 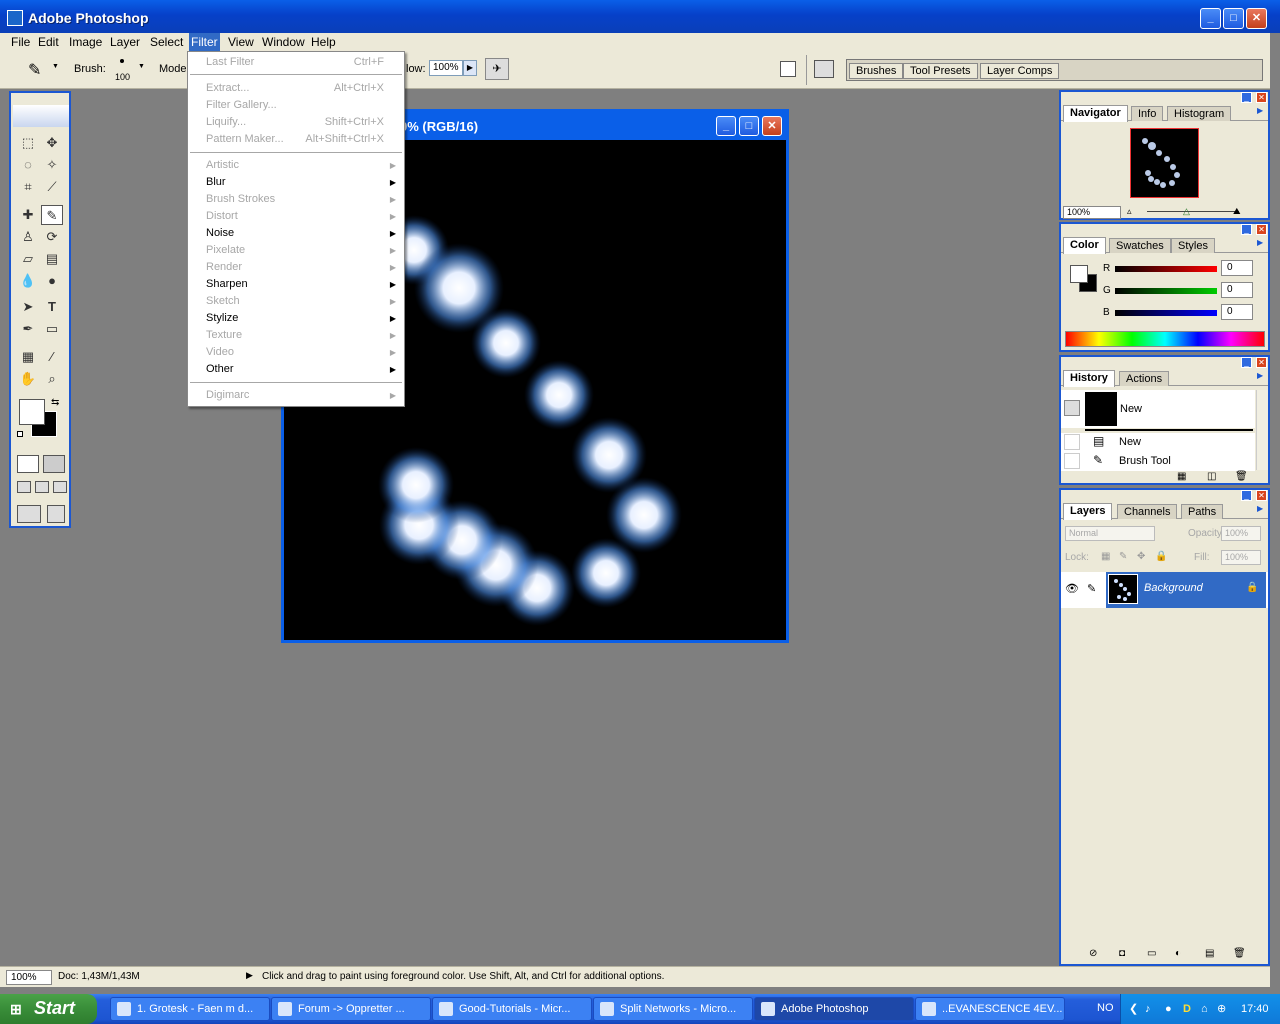 What do you see at coordinates (241, 42) in the screenshot?
I see `menu-view: View` at bounding box center [241, 42].